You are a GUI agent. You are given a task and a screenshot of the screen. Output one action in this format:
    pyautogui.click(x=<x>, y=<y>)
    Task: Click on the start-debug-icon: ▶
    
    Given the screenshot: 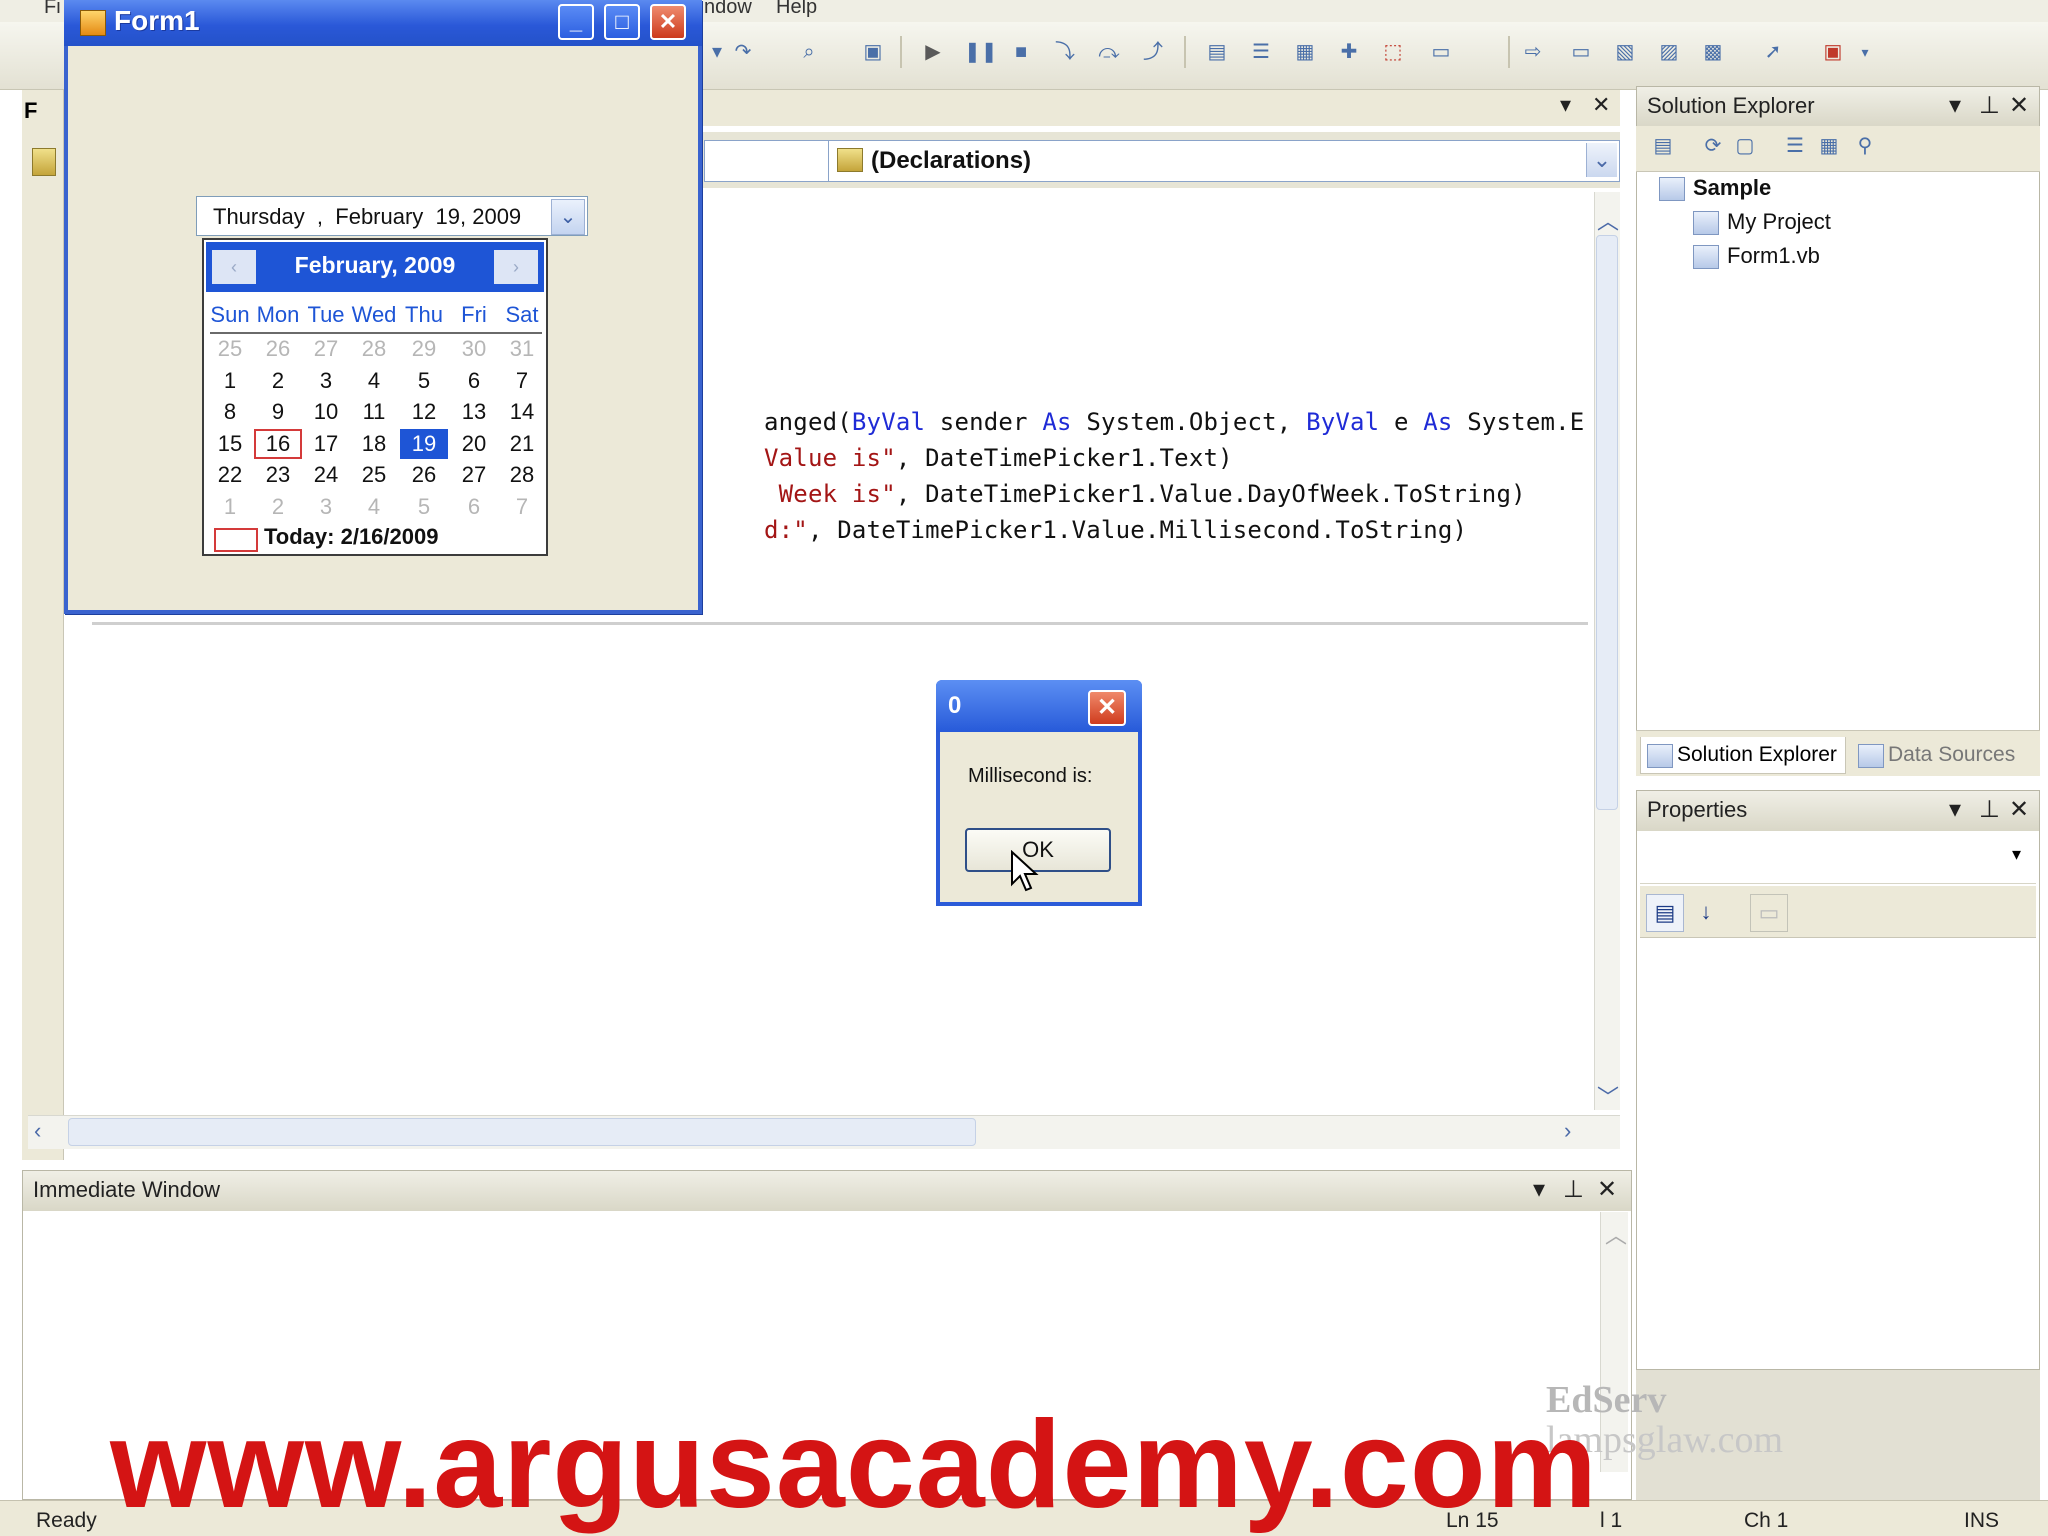 What is the action you would take?
    pyautogui.click(x=933, y=52)
    